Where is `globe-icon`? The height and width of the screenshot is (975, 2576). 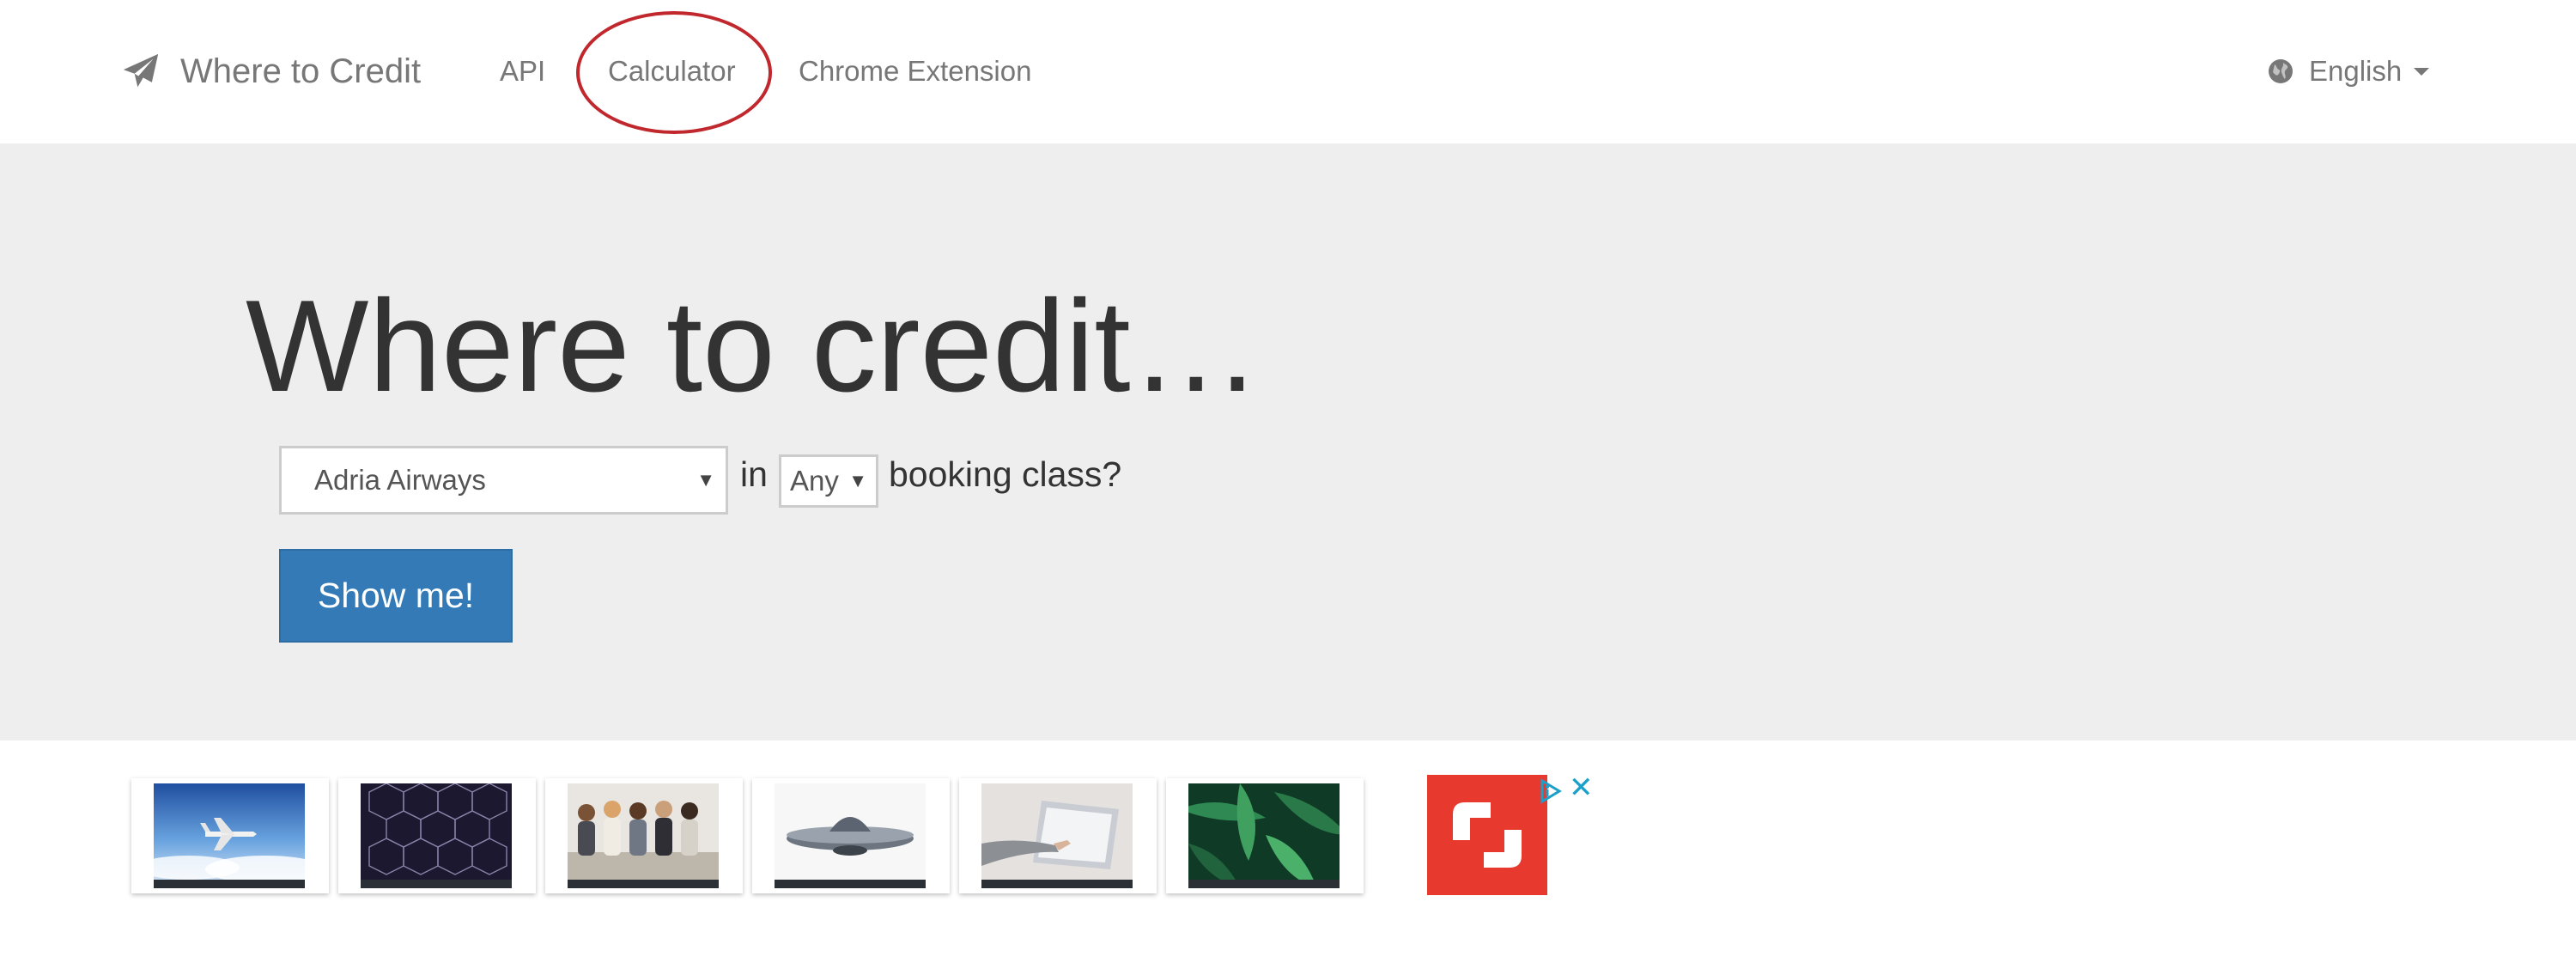
globe-icon is located at coordinates (2281, 71).